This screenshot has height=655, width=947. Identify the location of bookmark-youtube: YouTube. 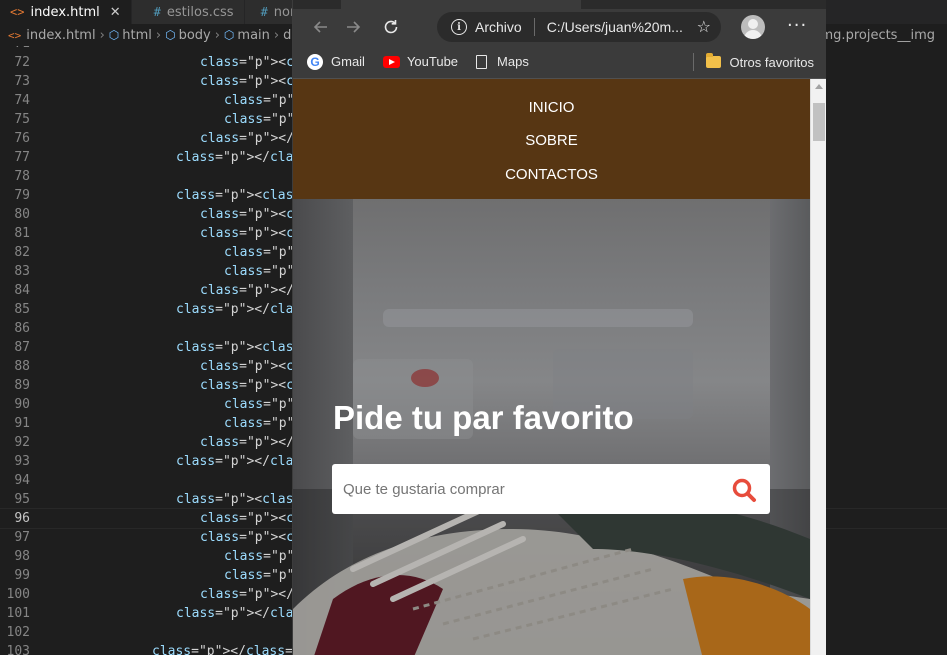
(420, 61).